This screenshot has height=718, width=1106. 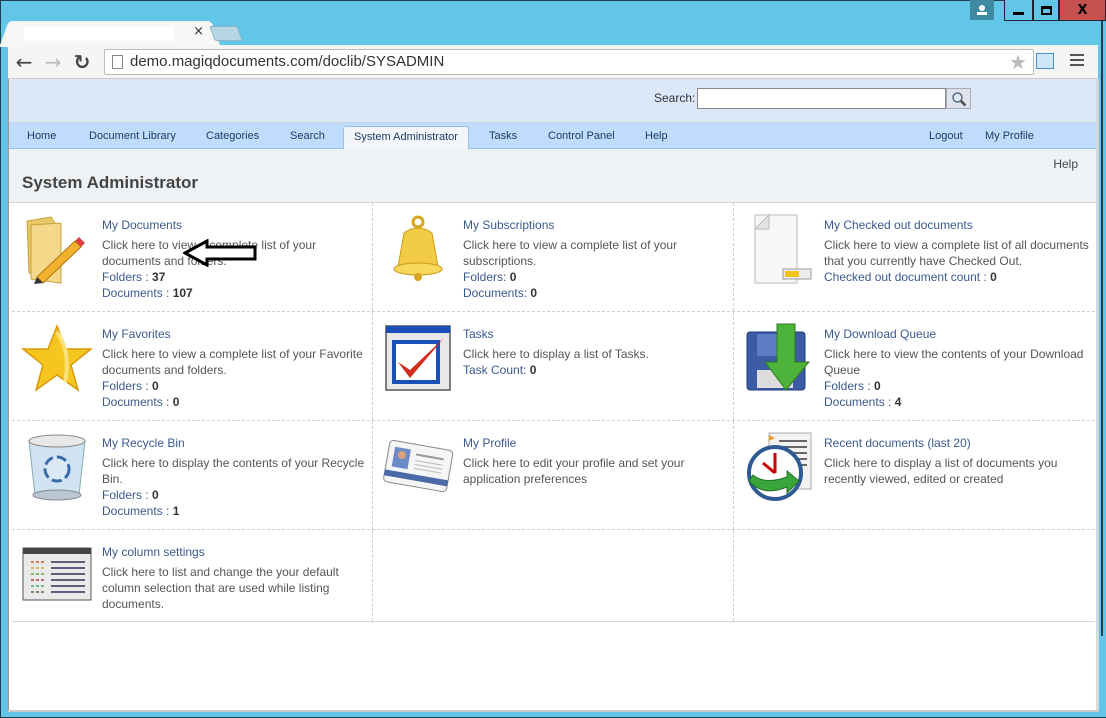 I want to click on tile-title: My Subscriptions, so click(x=597, y=225).